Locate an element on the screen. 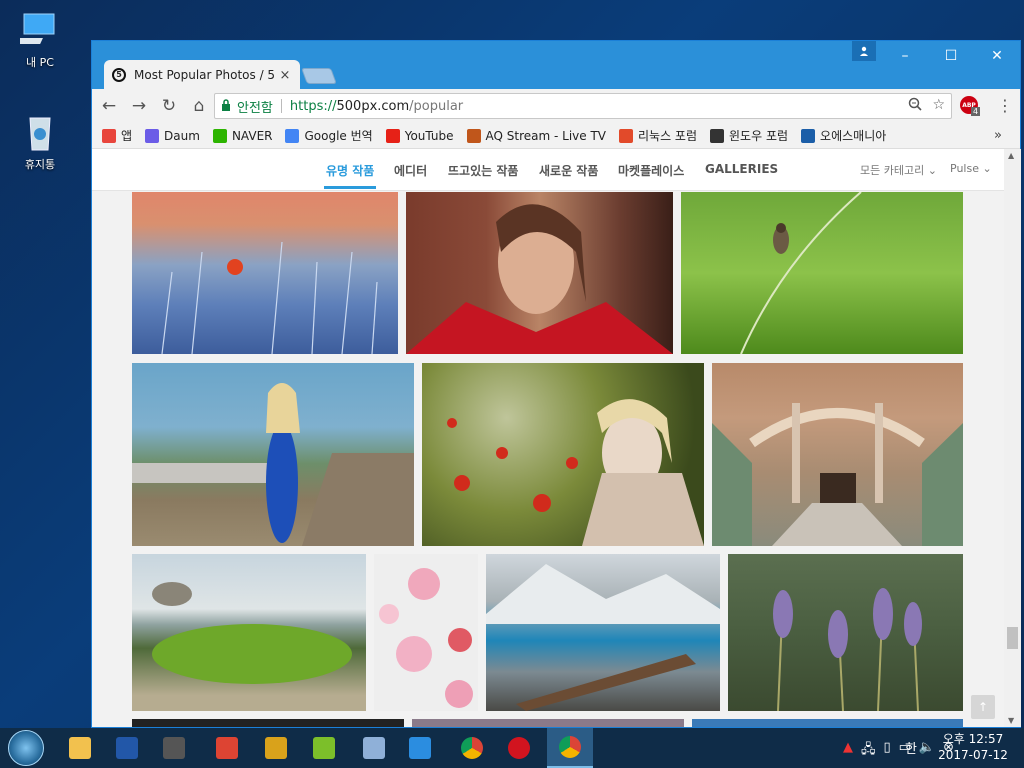 This screenshot has width=1024, height=768. bookmark-item: Daum is located at coordinates (172, 135).